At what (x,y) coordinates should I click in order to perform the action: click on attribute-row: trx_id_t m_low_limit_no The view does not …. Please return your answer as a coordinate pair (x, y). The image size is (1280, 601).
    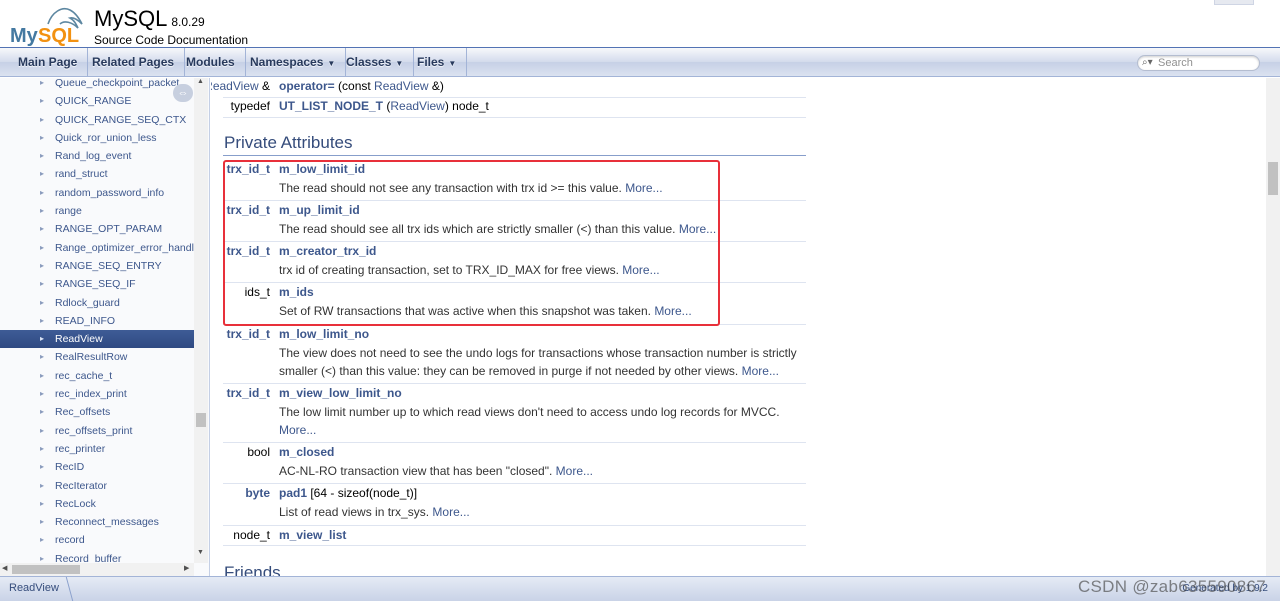
    Looking at the image, I should click on (514, 354).